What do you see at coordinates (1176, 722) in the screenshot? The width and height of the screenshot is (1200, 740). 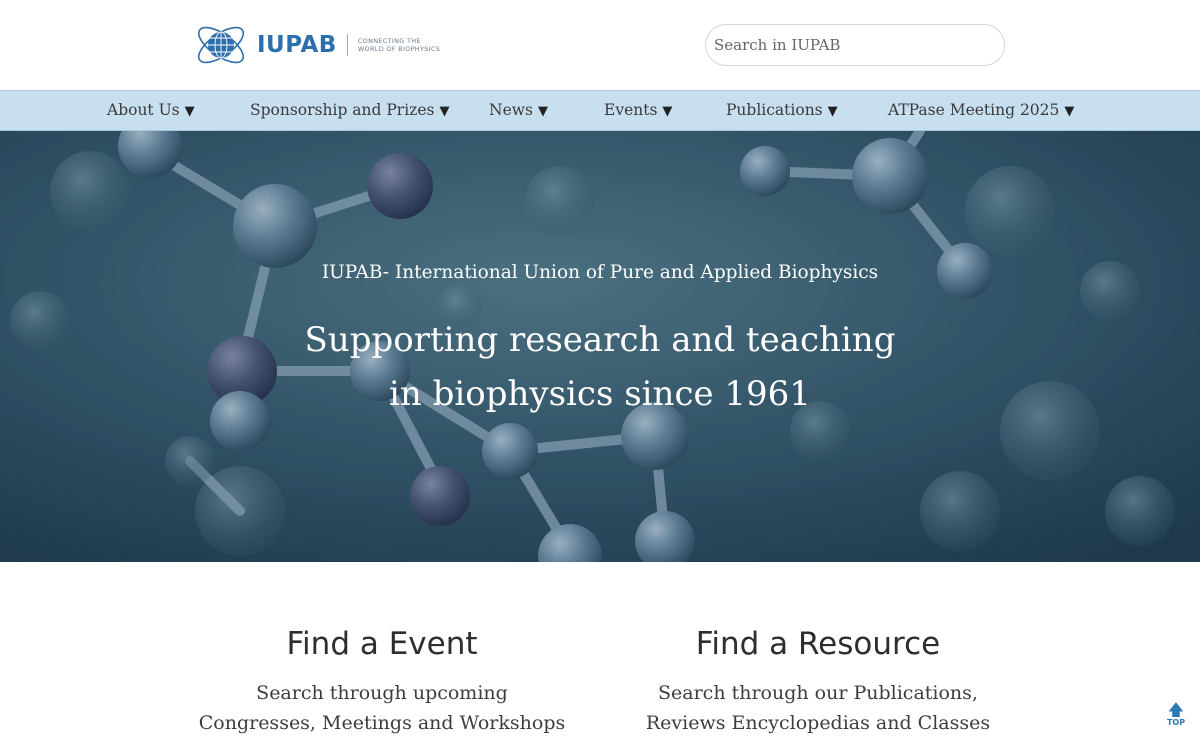 I see `back-to-top-label: TOP` at bounding box center [1176, 722].